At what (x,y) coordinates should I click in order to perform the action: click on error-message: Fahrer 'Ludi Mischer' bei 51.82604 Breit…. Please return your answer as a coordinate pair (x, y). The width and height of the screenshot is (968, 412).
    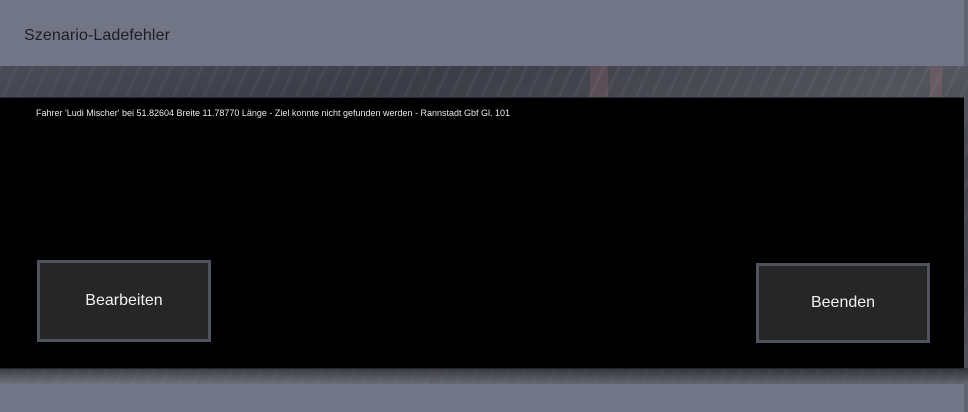
    Looking at the image, I should click on (273, 113).